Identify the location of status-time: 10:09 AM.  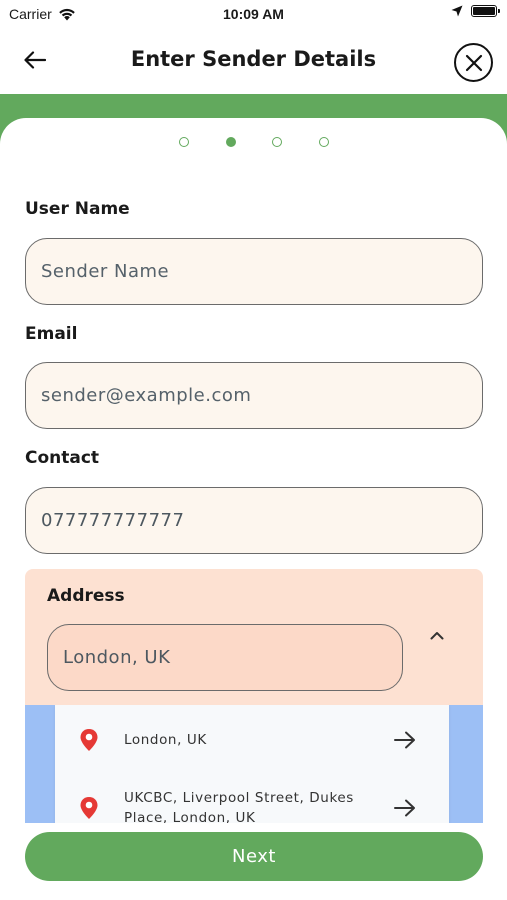
(253, 14).